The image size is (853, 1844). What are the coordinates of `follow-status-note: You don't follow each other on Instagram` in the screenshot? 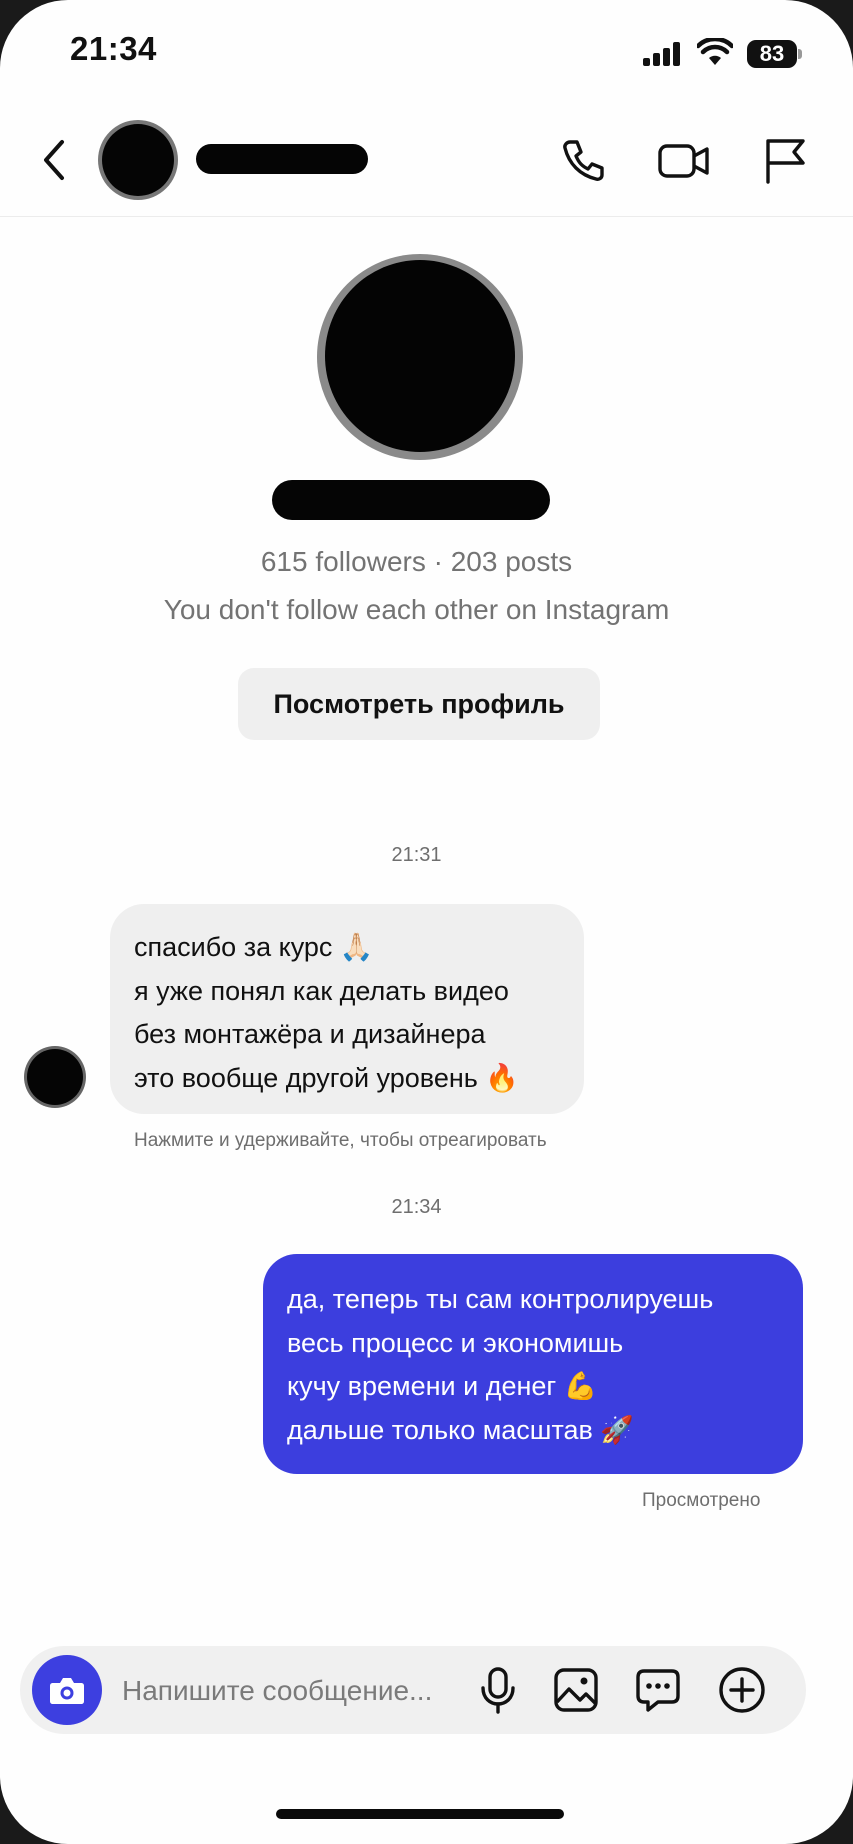 It's located at (416, 609).